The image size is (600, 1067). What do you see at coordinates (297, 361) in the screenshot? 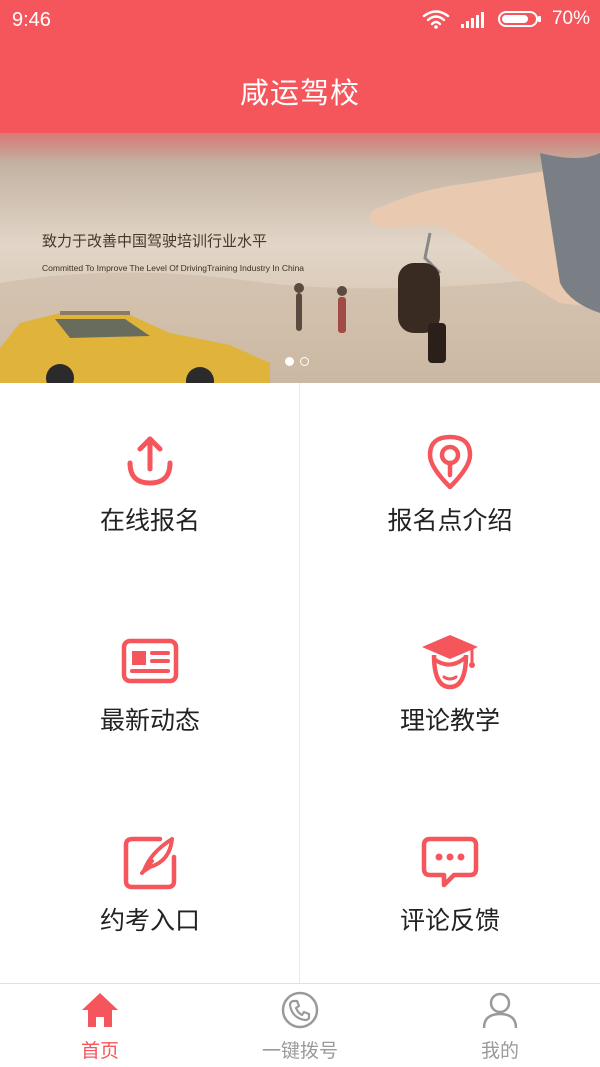
I see `carousel-indicator` at bounding box center [297, 361].